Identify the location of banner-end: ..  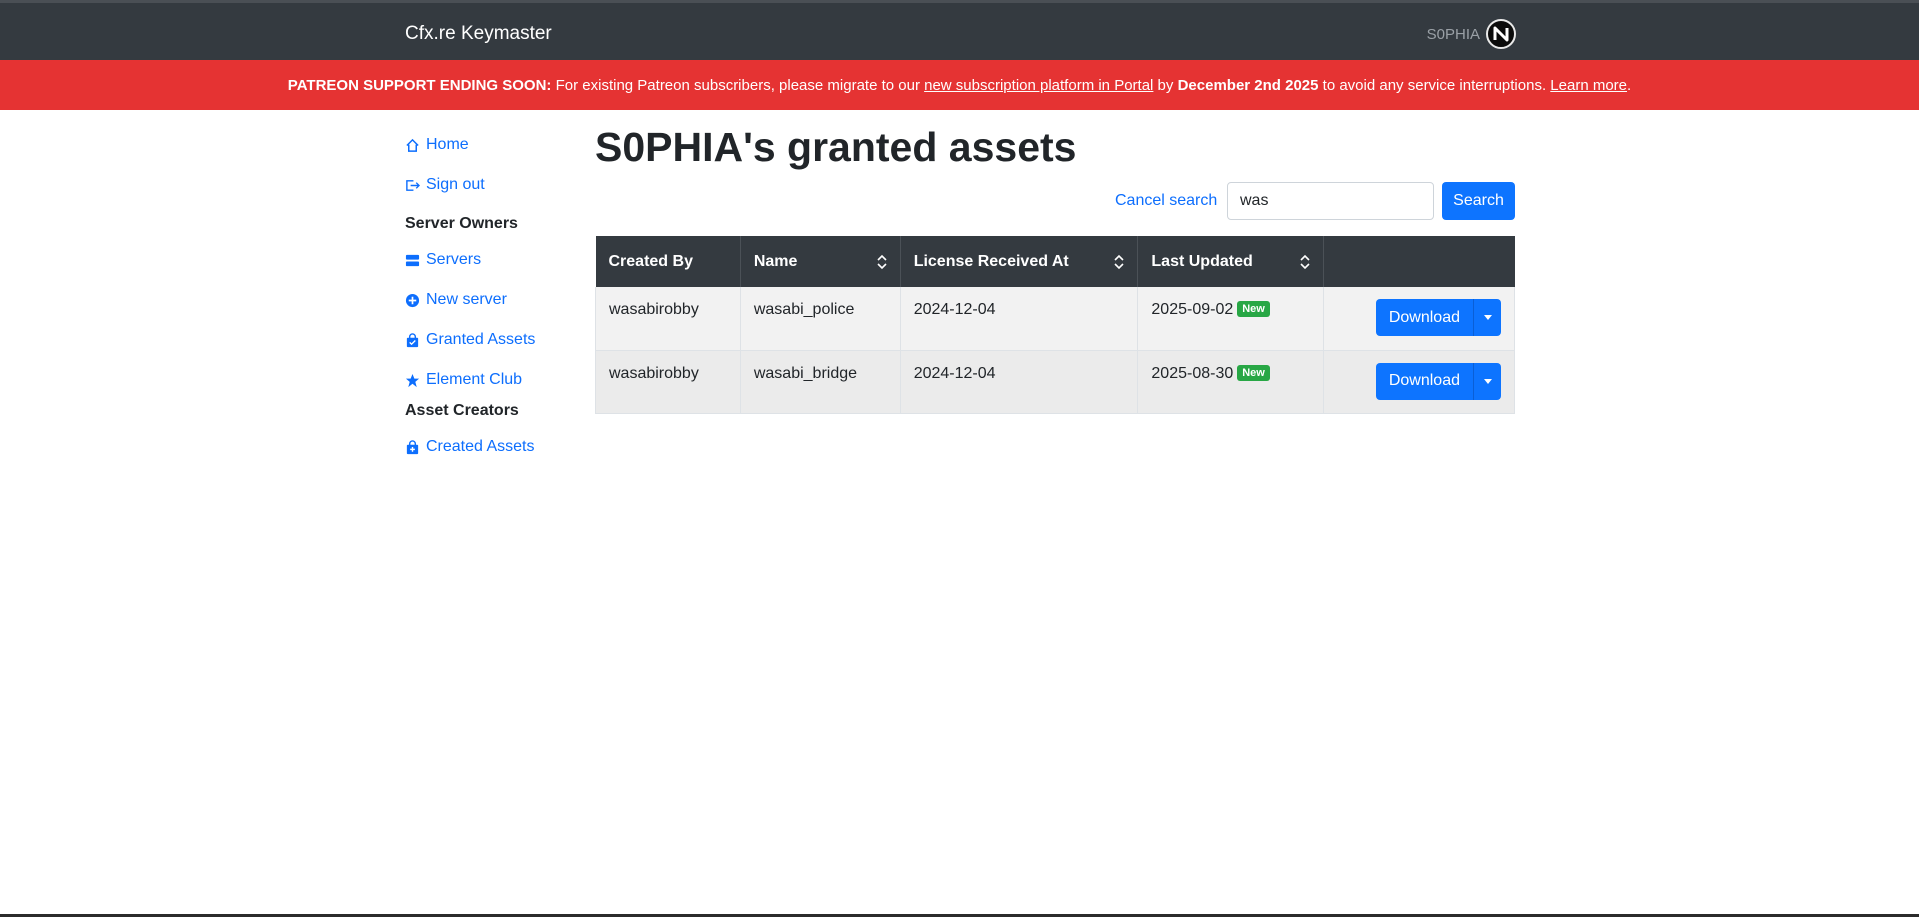
(1629, 85).